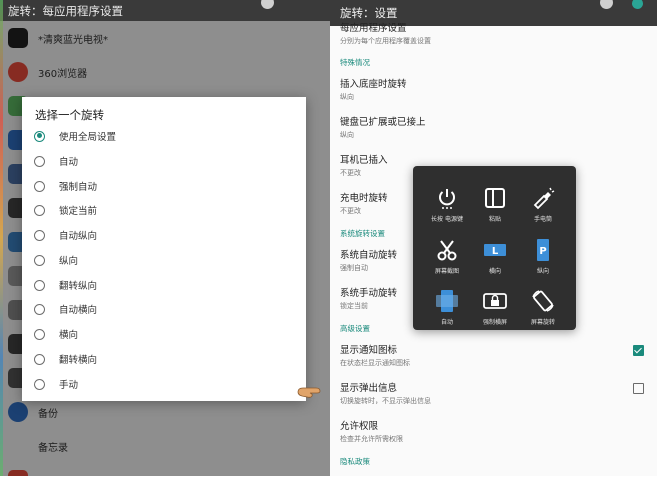 The height and width of the screenshot is (483, 657). Describe the element at coordinates (69, 335) in the screenshot. I see `option-label: 横向` at that location.